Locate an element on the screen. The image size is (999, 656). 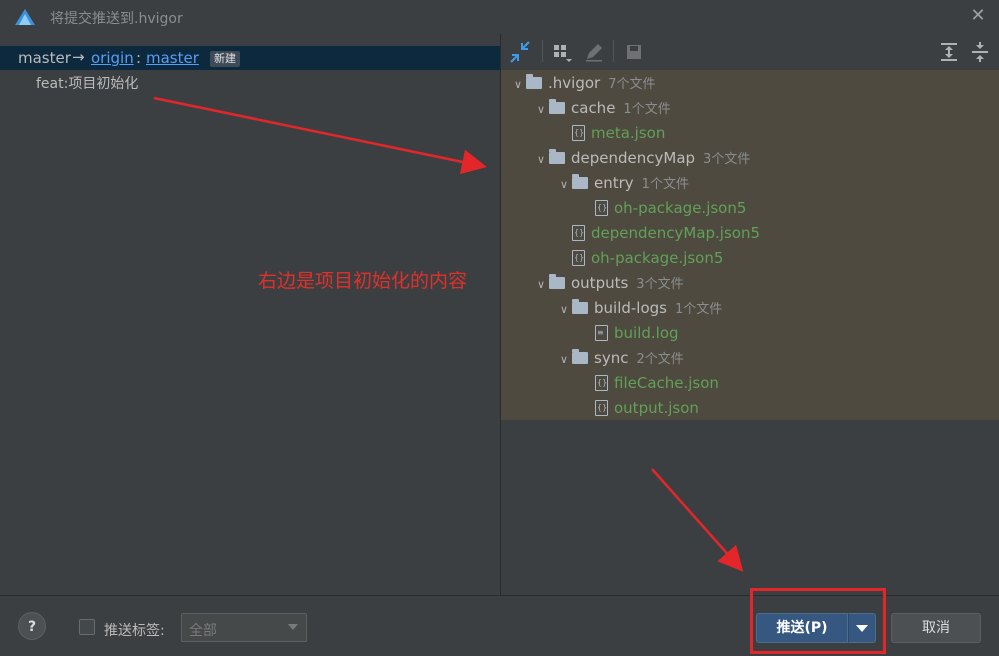
tree-item-name: output.json is located at coordinates (656, 408).